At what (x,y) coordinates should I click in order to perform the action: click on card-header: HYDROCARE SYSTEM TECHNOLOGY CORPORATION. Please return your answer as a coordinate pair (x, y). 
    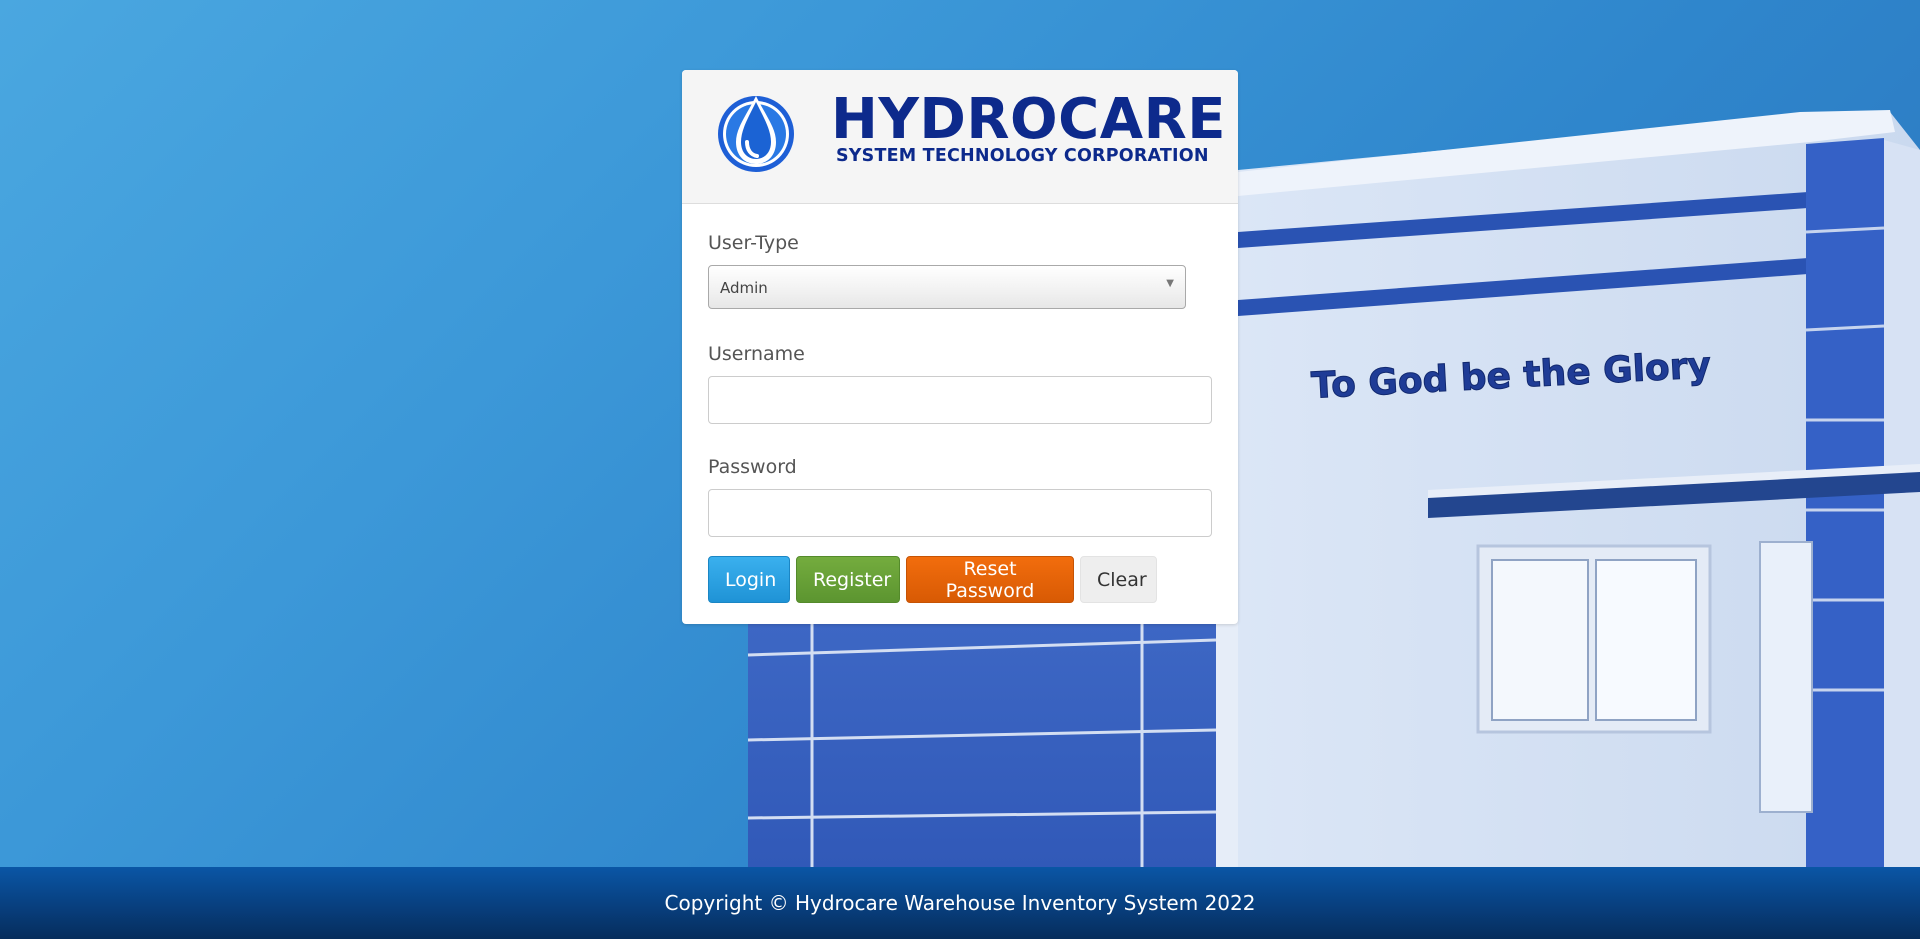
    Looking at the image, I should click on (960, 137).